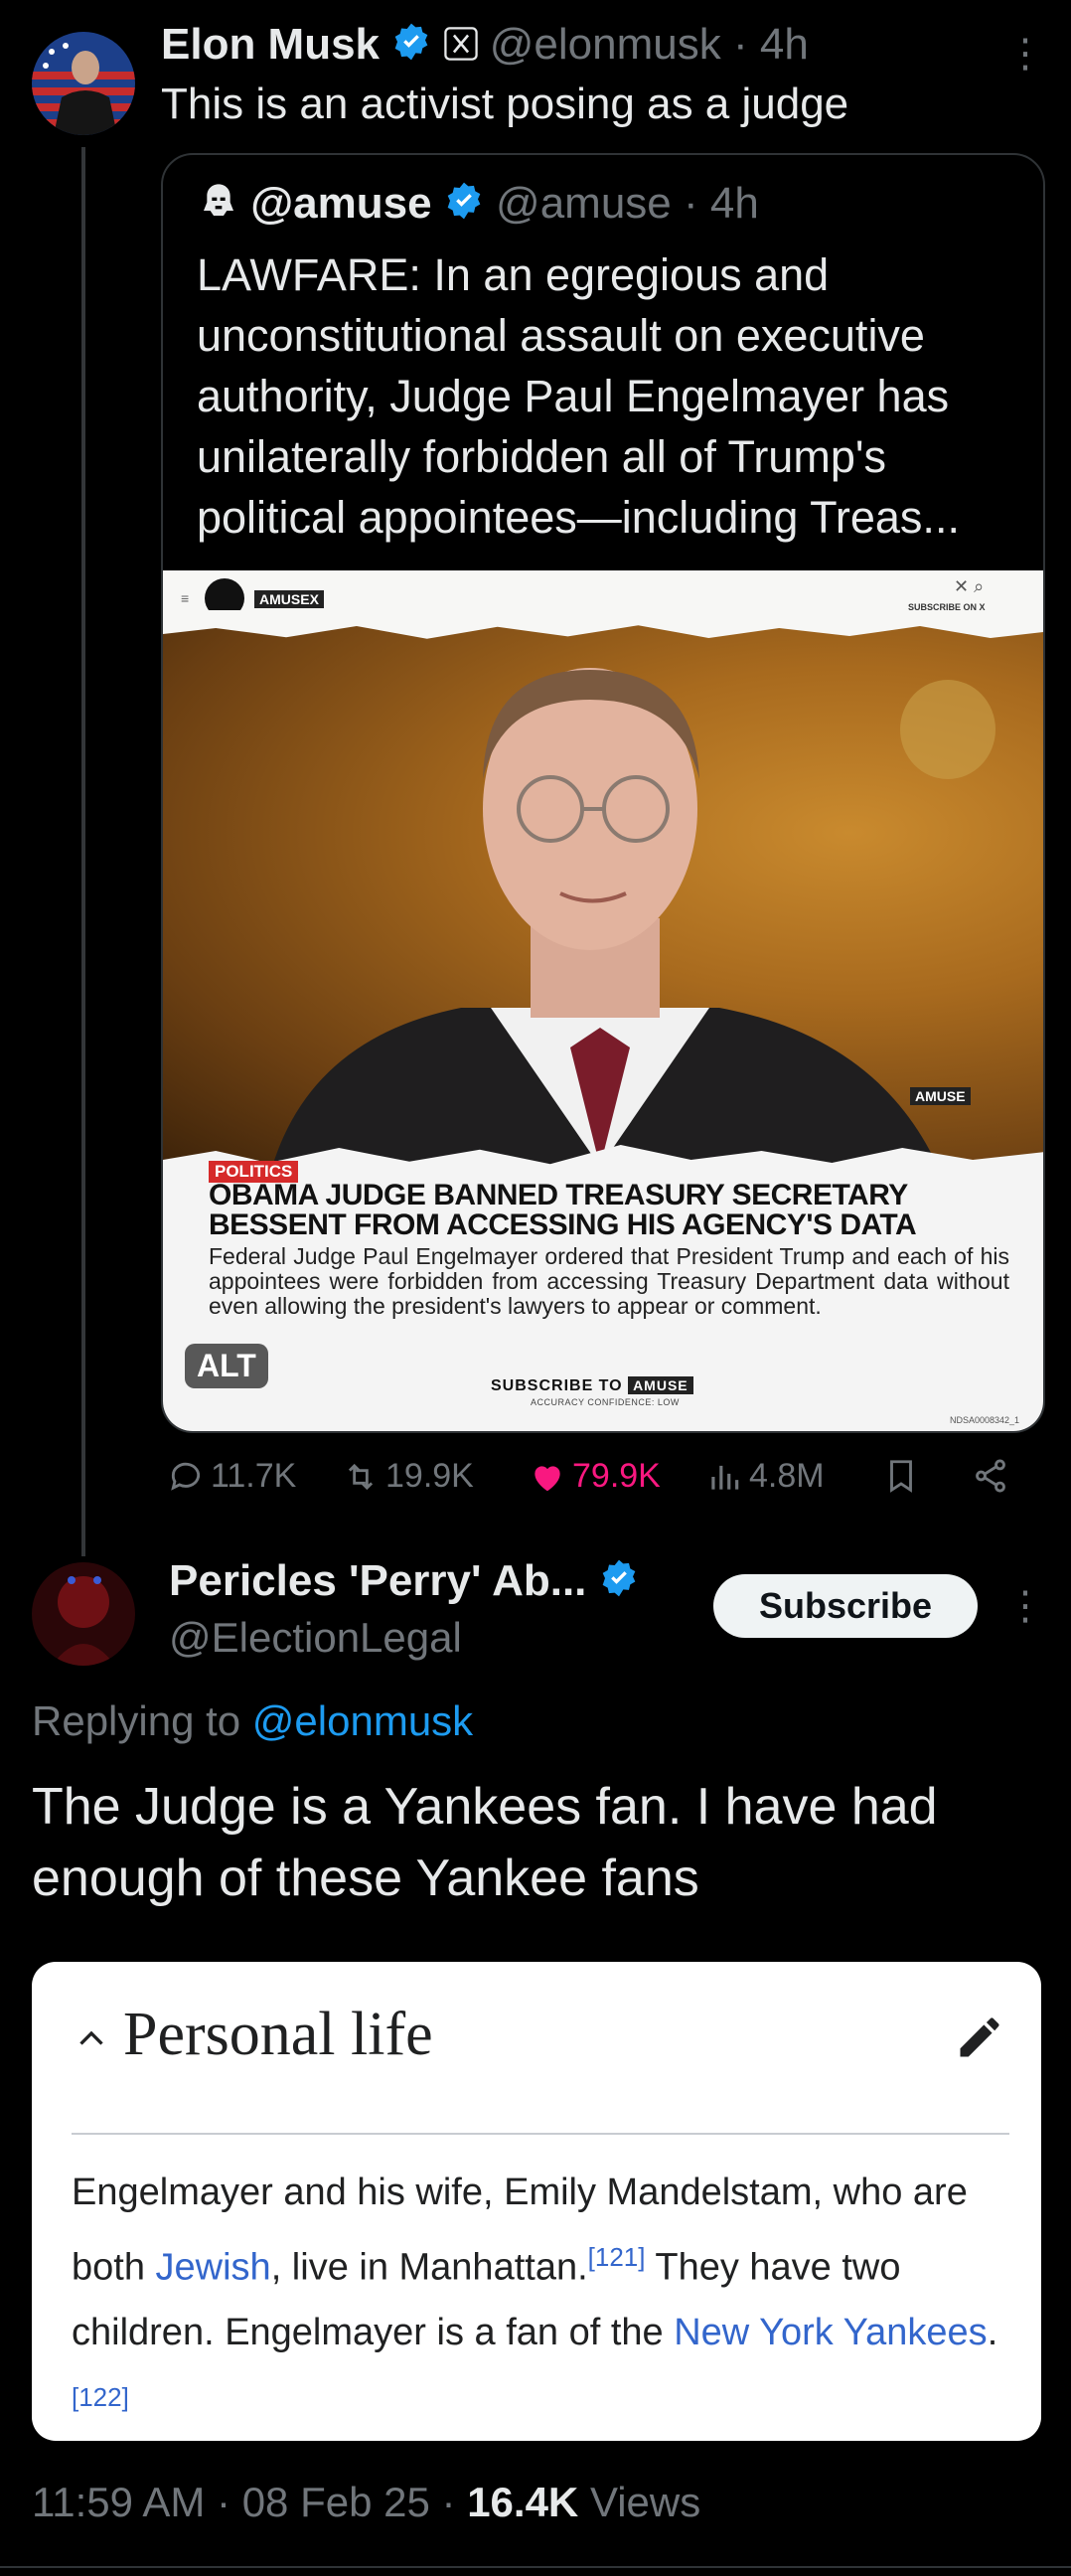  I want to click on wiki-link-jewish: Jewish, so click(213, 2267).